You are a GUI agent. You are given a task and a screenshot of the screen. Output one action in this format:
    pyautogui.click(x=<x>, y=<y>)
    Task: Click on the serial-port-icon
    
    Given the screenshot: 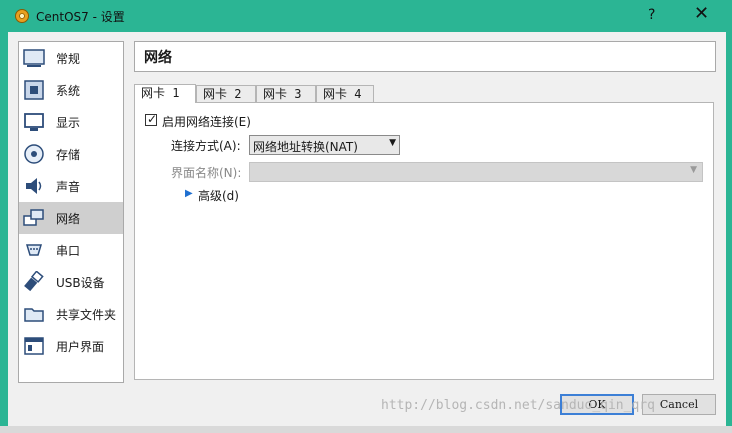 What is the action you would take?
    pyautogui.click(x=34, y=250)
    